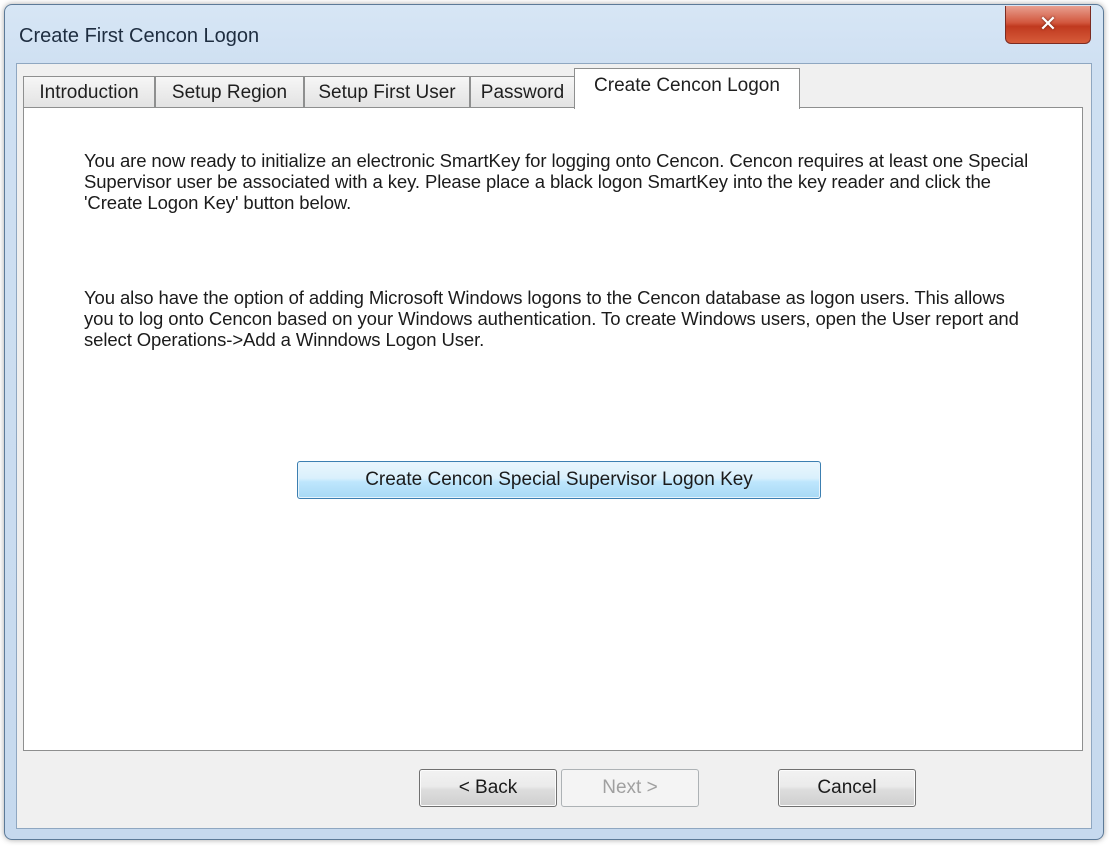 This screenshot has height=846, width=1109. What do you see at coordinates (387, 92) in the screenshot?
I see `tab-setup-first-user: Setup First User` at bounding box center [387, 92].